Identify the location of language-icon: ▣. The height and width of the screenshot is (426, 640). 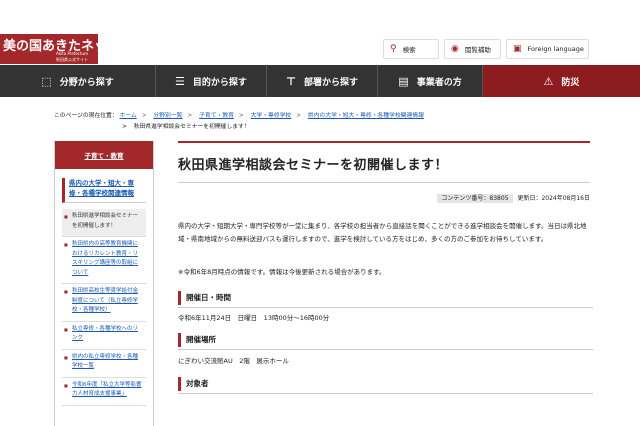
(517, 48).